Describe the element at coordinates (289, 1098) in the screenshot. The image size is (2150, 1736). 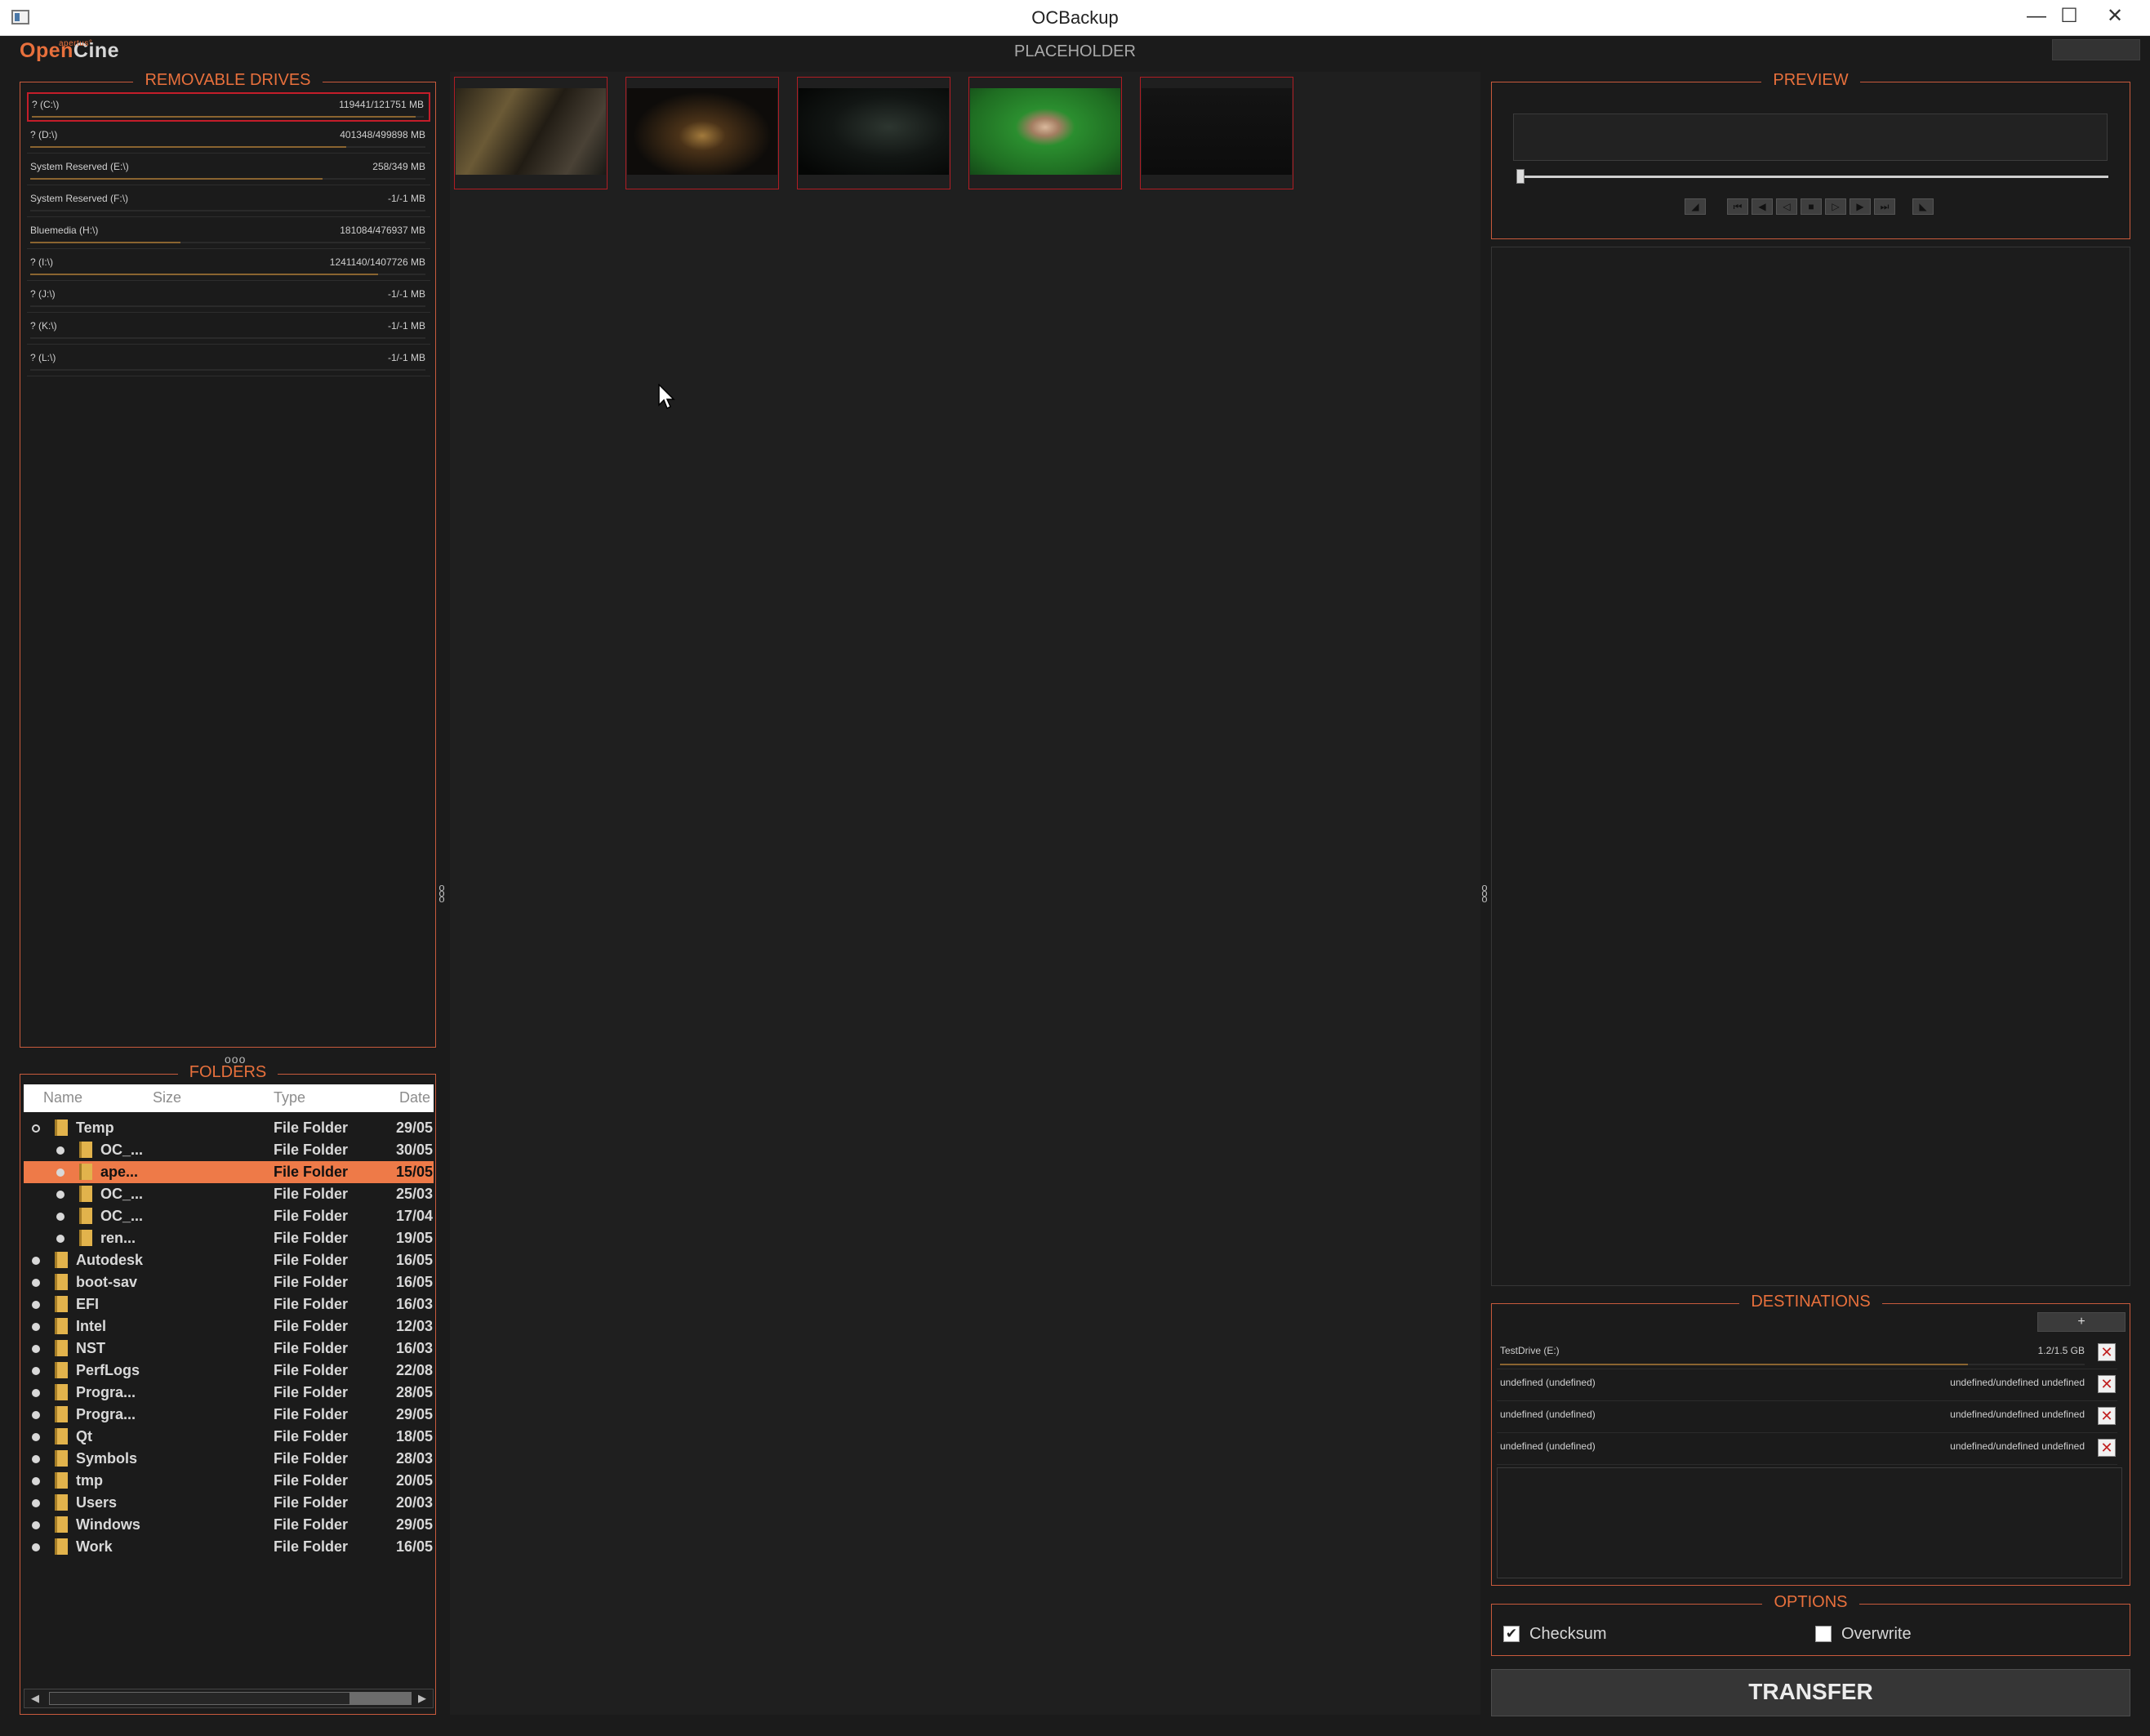
I see `column-type: Type` at that location.